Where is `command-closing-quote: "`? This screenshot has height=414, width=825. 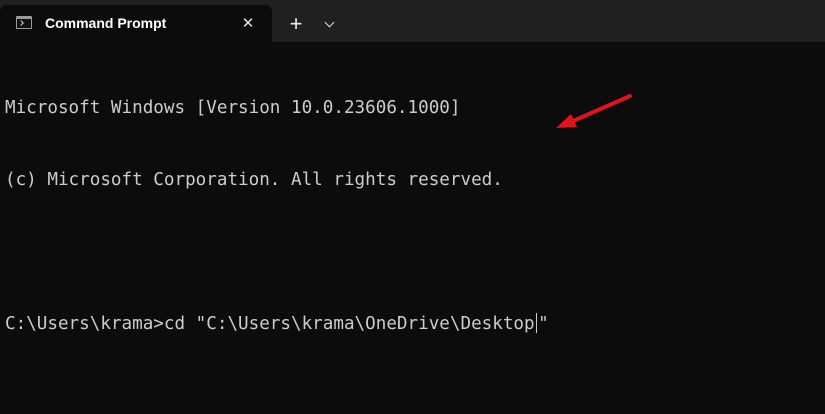 command-closing-quote: " is located at coordinates (543, 324).